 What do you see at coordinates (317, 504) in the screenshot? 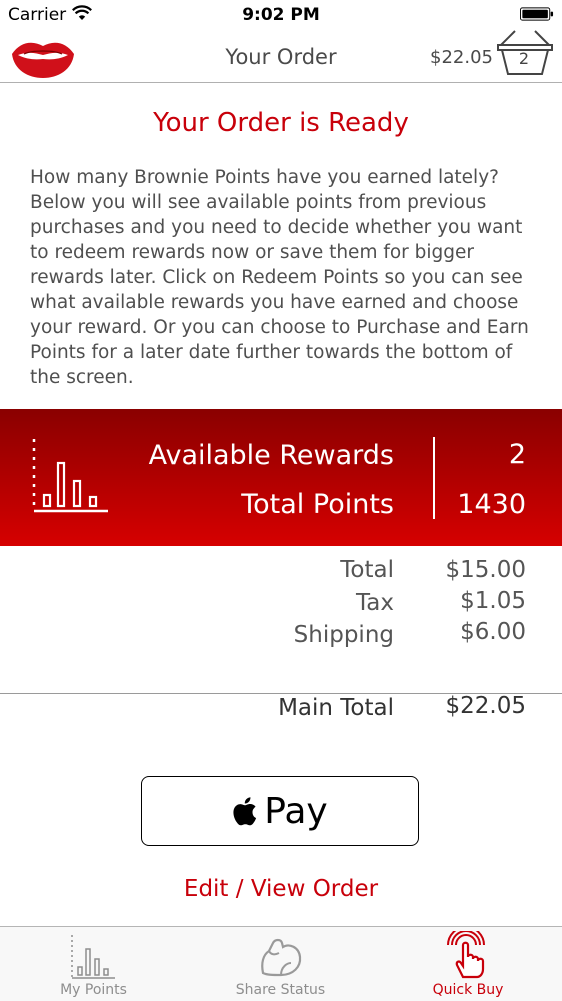
I see `total-points-label: Total Points` at bounding box center [317, 504].